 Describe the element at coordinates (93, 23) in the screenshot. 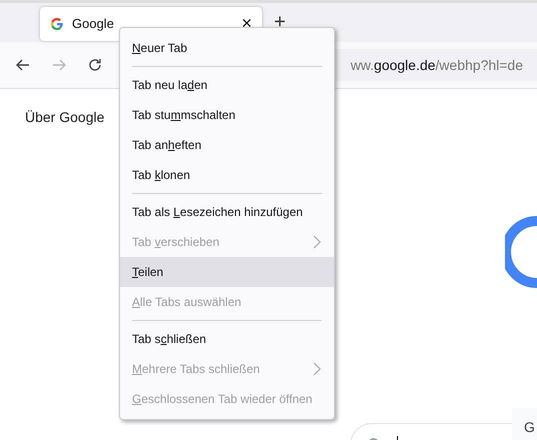

I see `tab-title: Google` at that location.